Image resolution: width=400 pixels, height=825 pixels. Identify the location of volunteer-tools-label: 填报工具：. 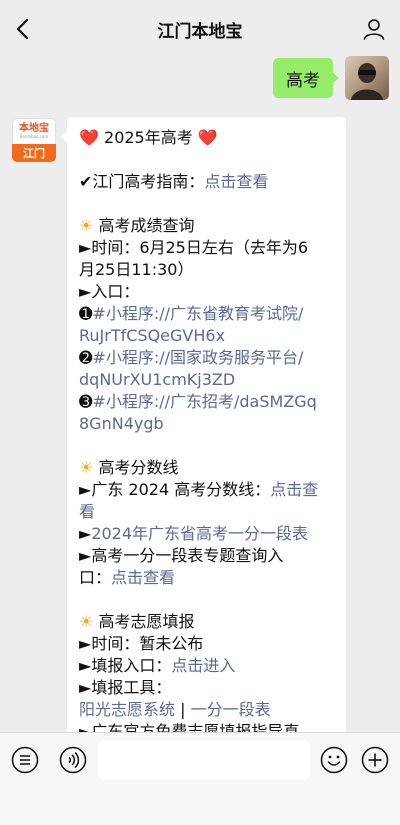
(131, 687).